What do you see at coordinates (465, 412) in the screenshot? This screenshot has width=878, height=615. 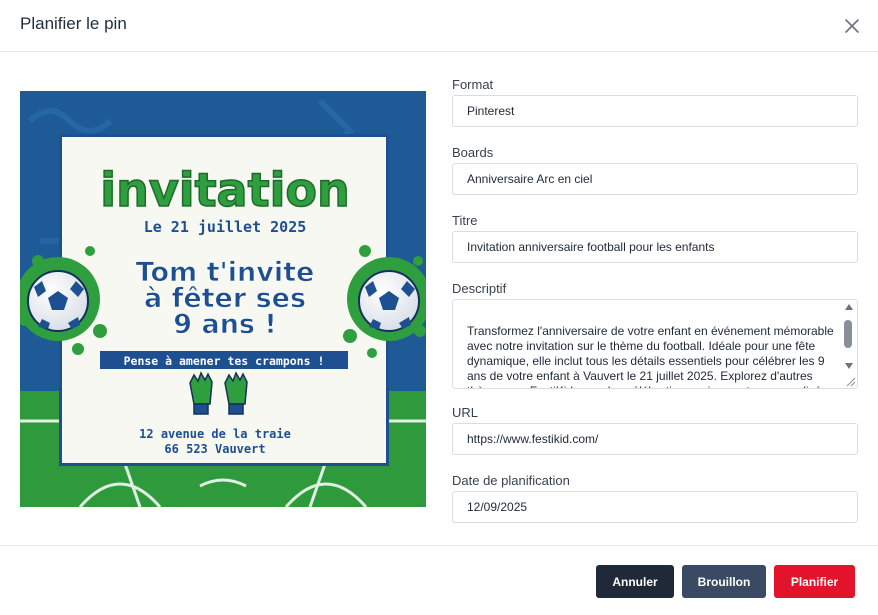 I see `url-label: URL` at bounding box center [465, 412].